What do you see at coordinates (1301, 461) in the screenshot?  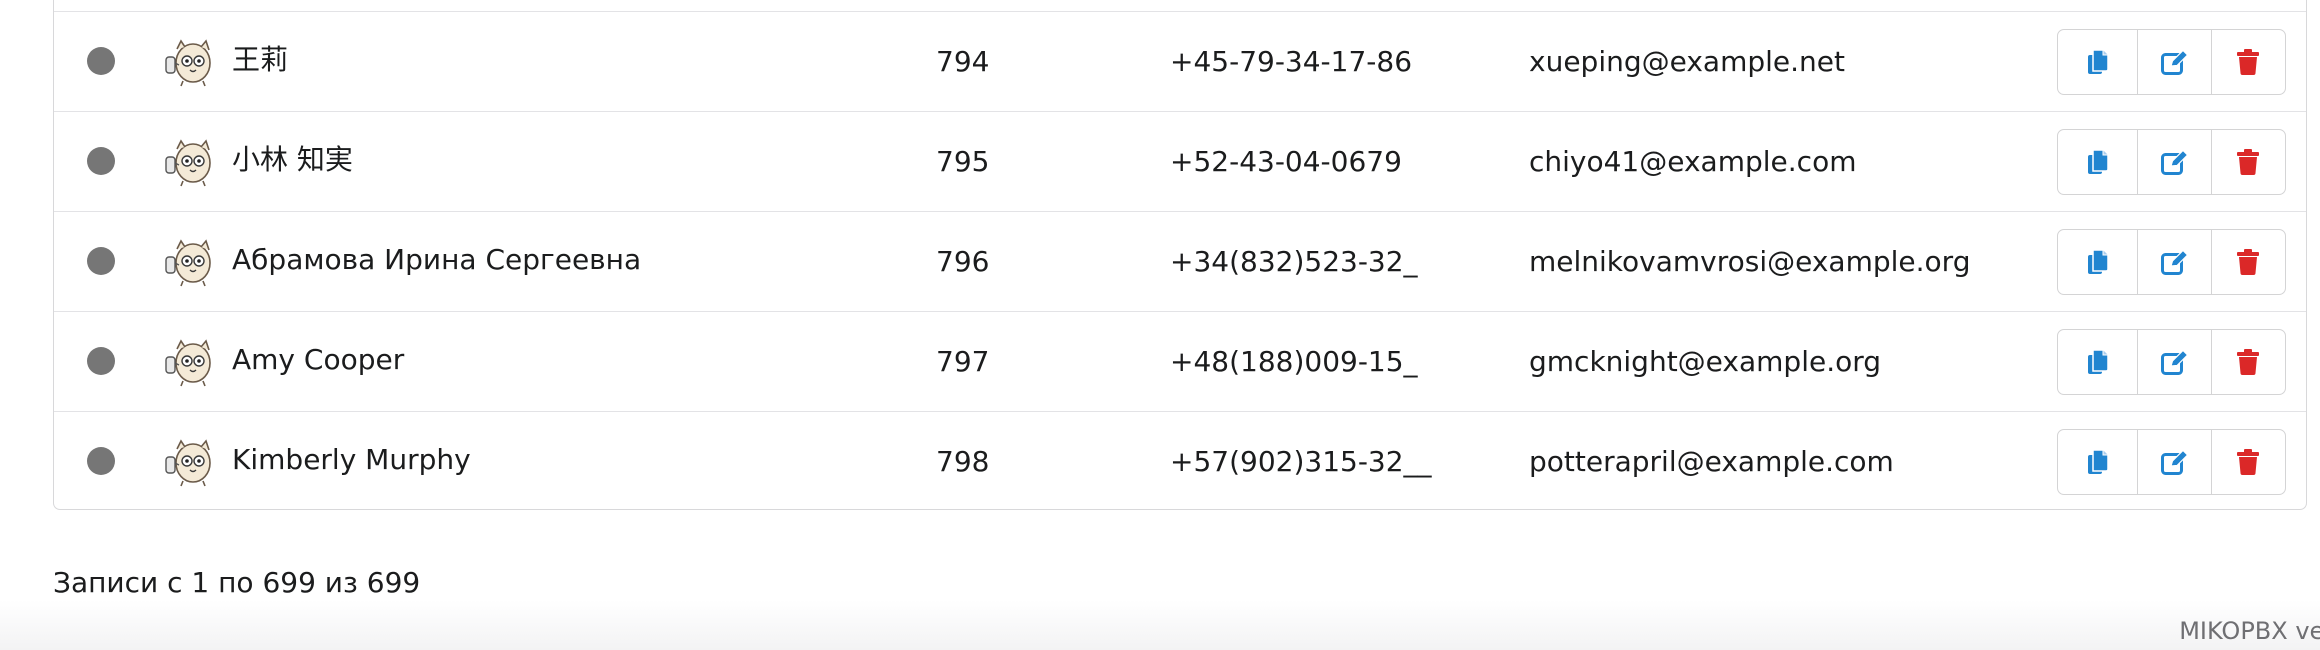 I see `mobile-phone: +57(902)315-32__` at bounding box center [1301, 461].